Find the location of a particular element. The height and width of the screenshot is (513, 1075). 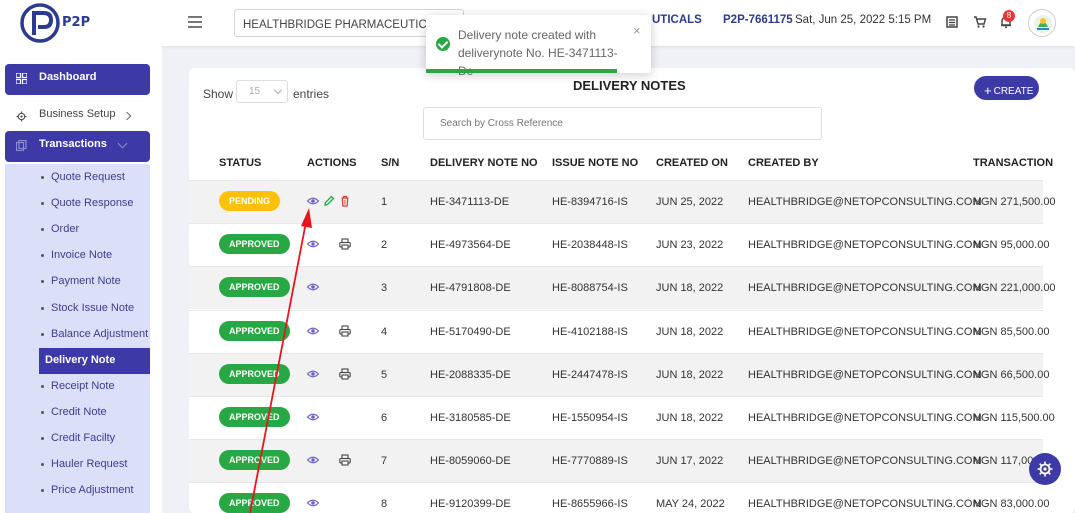

transaction-amount: NGN 221,000.00 is located at coordinates (1014, 288).